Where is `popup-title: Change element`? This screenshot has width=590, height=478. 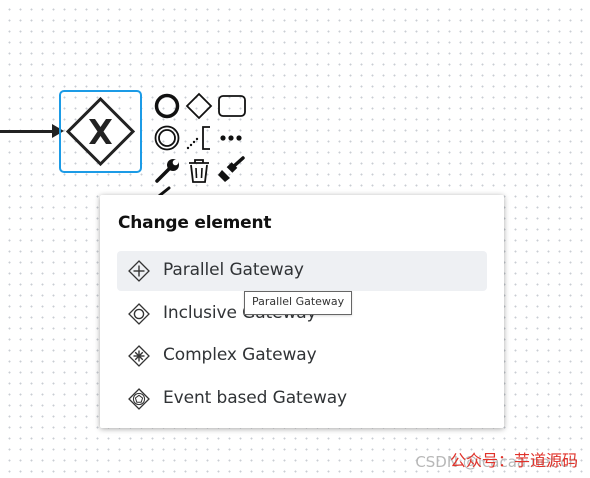 popup-title: Change element is located at coordinates (195, 223).